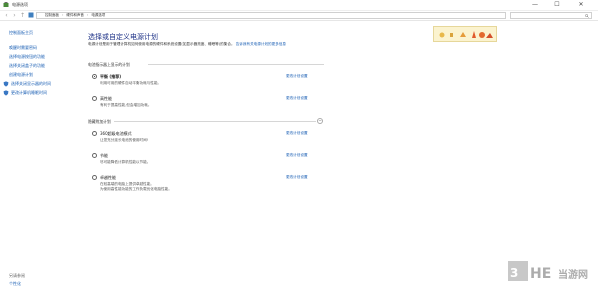 The height and width of the screenshot is (287, 598). I want to click on plan-description: 尽可能降低计算机性能以节能。, so click(125, 162).